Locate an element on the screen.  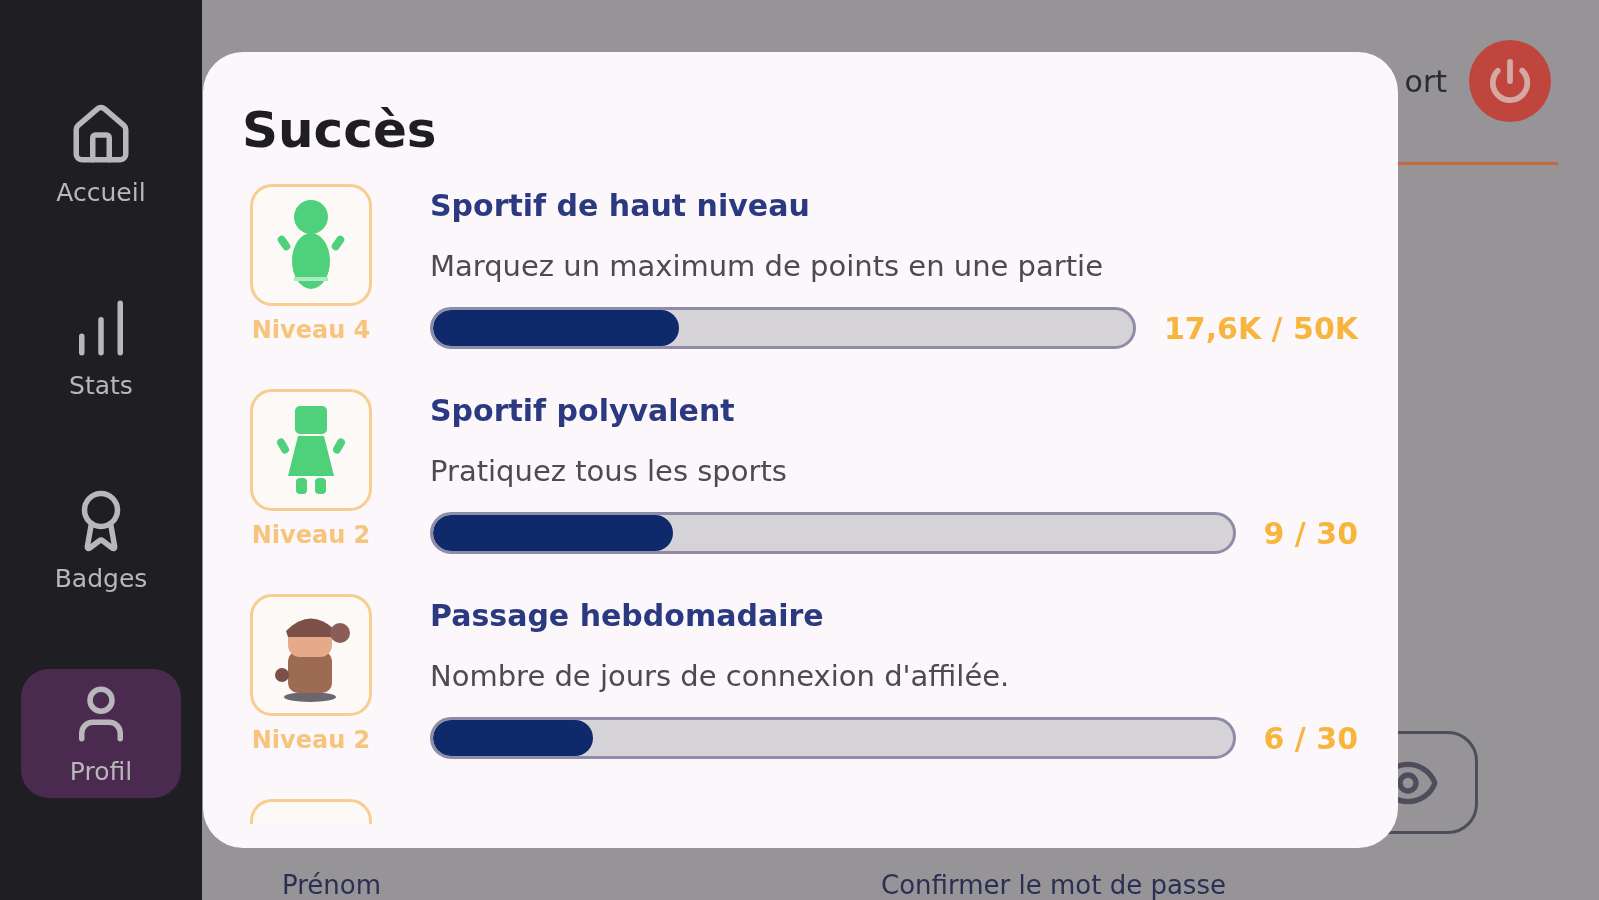
achievement-title: Sportif polyvalent is located at coordinates (583, 410).